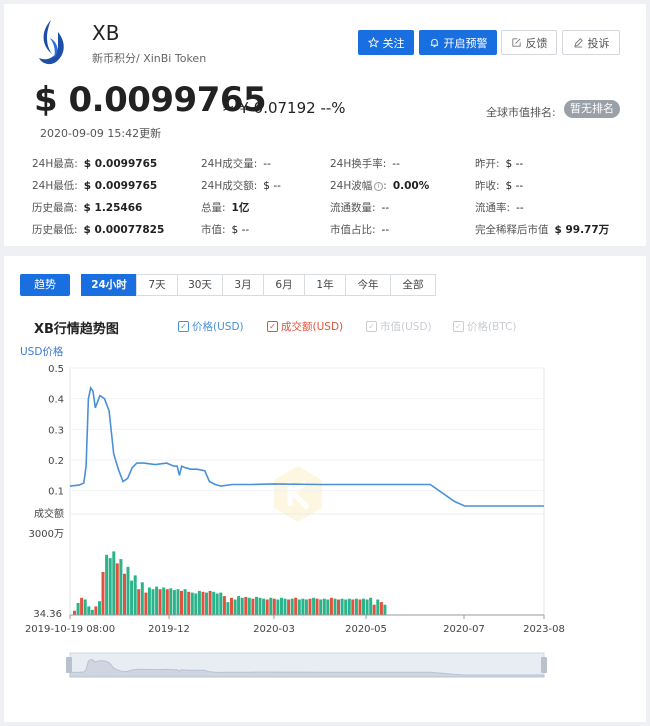  I want to click on stat-24h-amount: 24H成交额: $ --, so click(241, 186).